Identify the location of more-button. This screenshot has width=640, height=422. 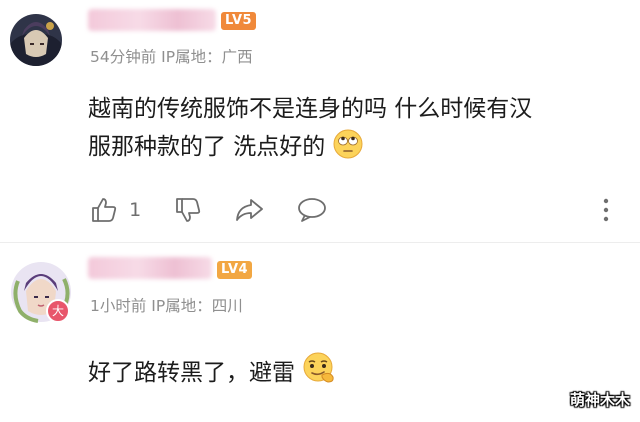
(606, 212).